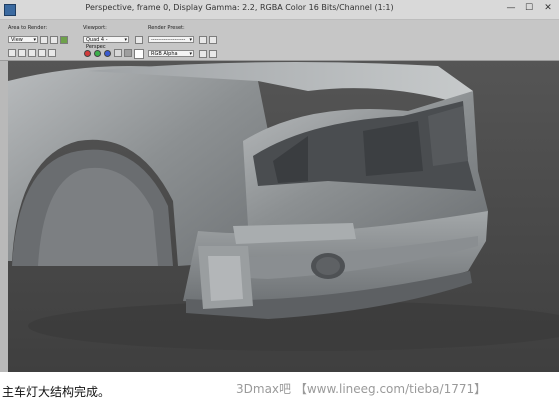 Image resolution: width=559 pixels, height=408 pixels. I want to click on area-to-render-label: Area to Render:, so click(28, 28).